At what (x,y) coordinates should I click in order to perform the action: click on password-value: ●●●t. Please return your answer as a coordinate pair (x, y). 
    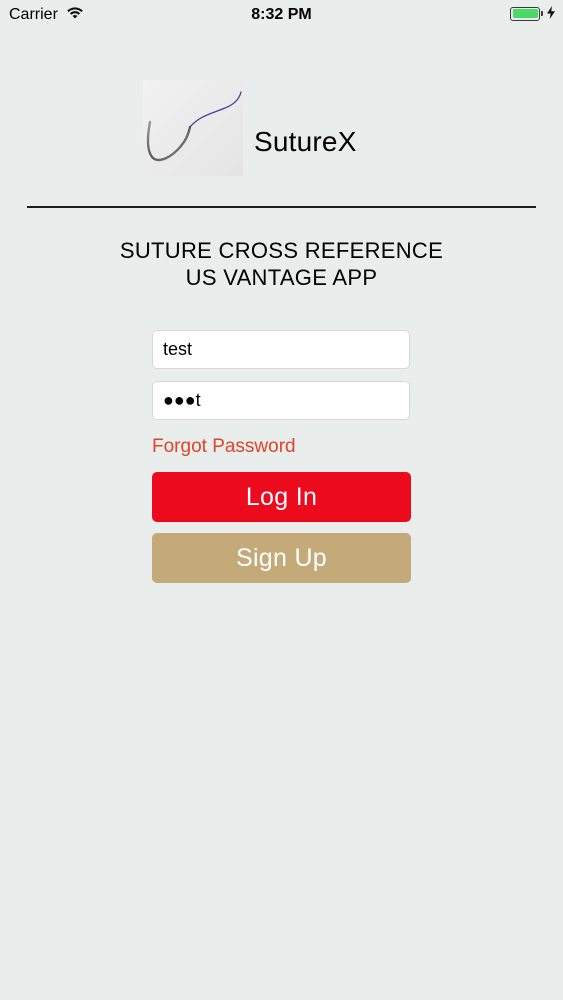
    Looking at the image, I should click on (182, 400).